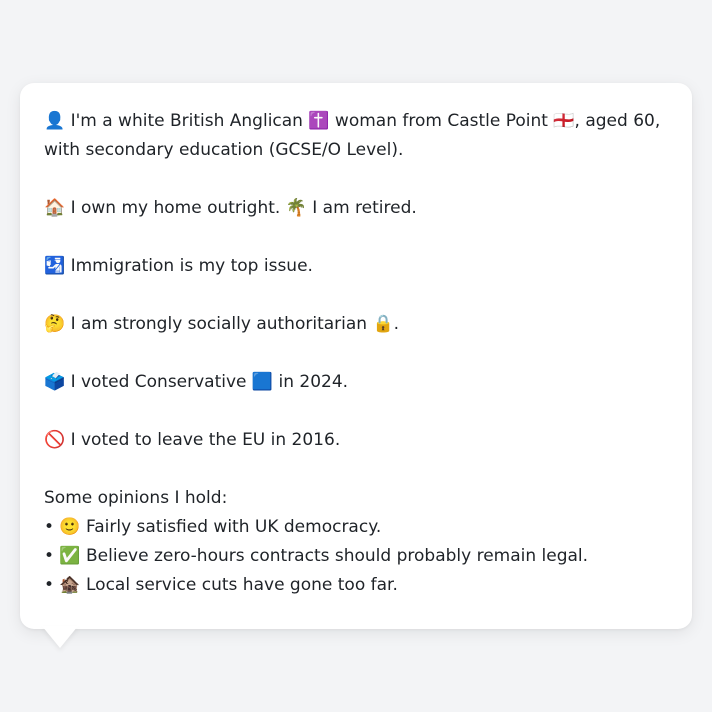 This screenshot has width=712, height=712. What do you see at coordinates (178, 266) in the screenshot?
I see `persona-top-issue: 🛂 Immigration is my top issue.` at bounding box center [178, 266].